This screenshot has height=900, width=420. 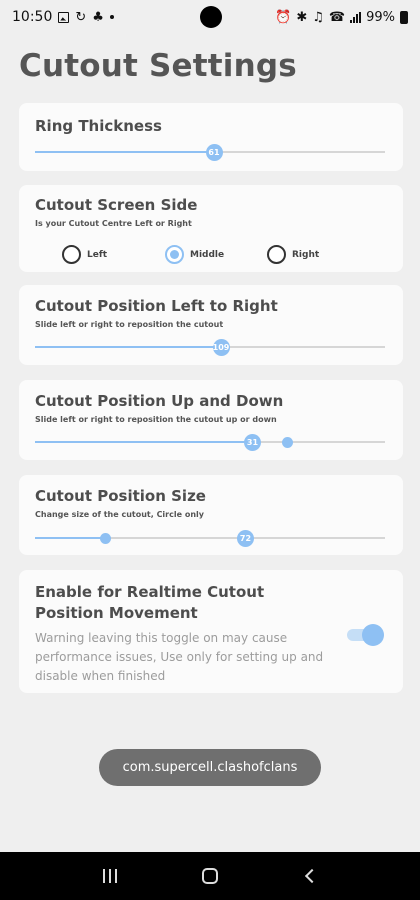 What do you see at coordinates (174, 254) in the screenshot?
I see `radio-middle-circle` at bounding box center [174, 254].